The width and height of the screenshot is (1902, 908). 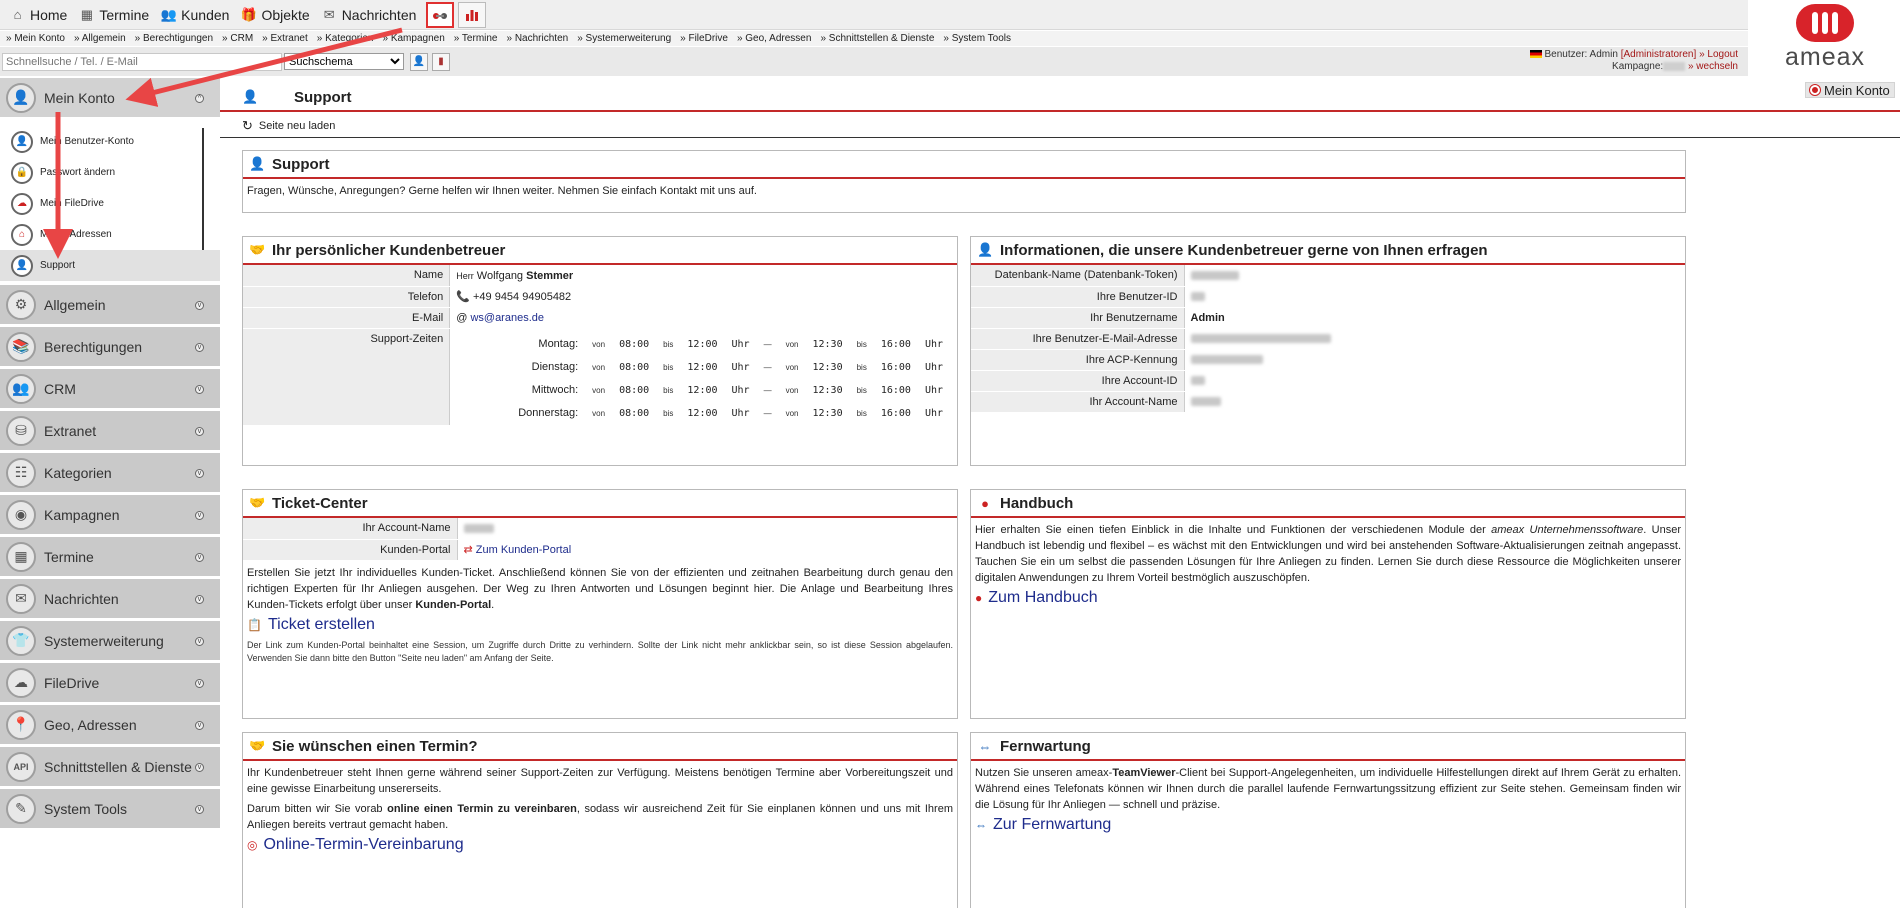 What do you see at coordinates (38, 15) in the screenshot?
I see `topnav-home: ⌂ Home` at bounding box center [38, 15].